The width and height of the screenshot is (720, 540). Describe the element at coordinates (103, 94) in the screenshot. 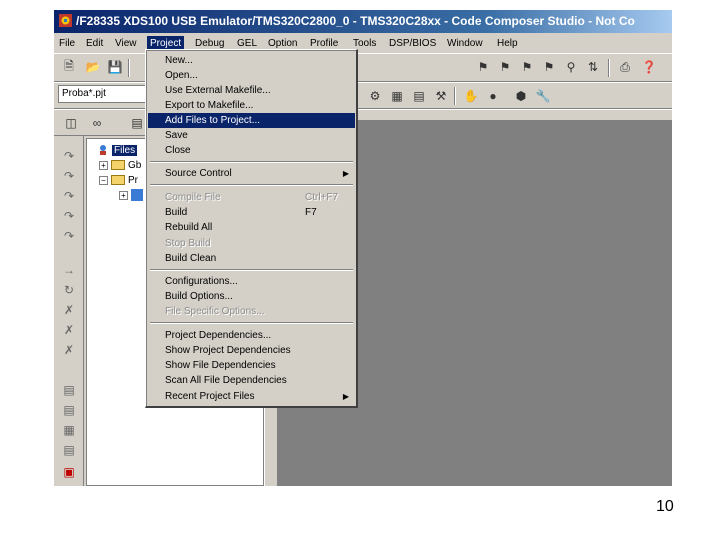

I see `project-combo: Proba*.pjt` at that location.